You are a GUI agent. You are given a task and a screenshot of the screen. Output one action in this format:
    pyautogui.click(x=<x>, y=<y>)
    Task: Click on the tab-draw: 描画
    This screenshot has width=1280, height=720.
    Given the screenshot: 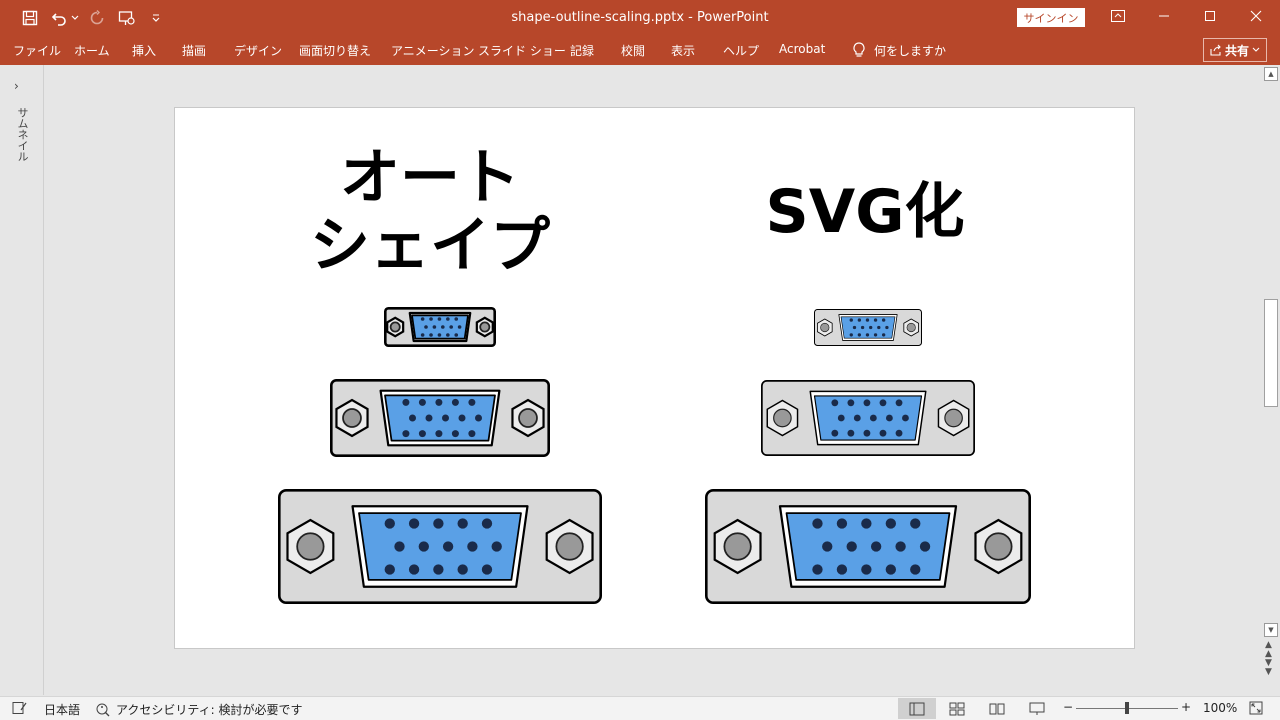 What is the action you would take?
    pyautogui.click(x=194, y=50)
    